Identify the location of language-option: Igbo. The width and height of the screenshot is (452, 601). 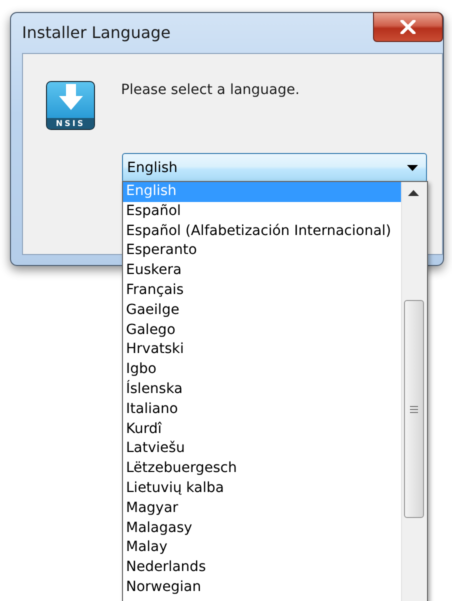
(262, 370).